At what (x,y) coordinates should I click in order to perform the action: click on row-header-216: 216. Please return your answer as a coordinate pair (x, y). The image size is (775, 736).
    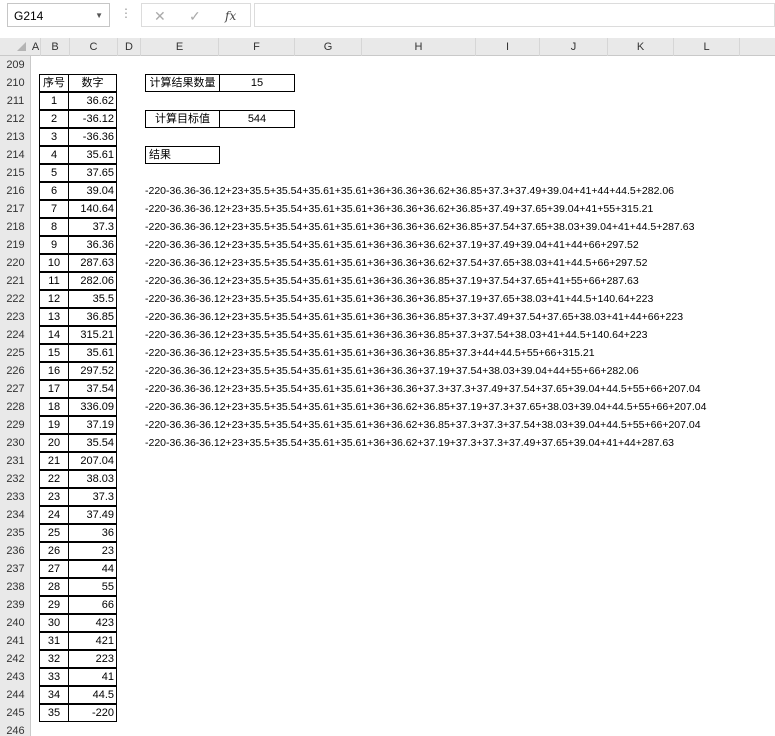
    Looking at the image, I should click on (15, 191).